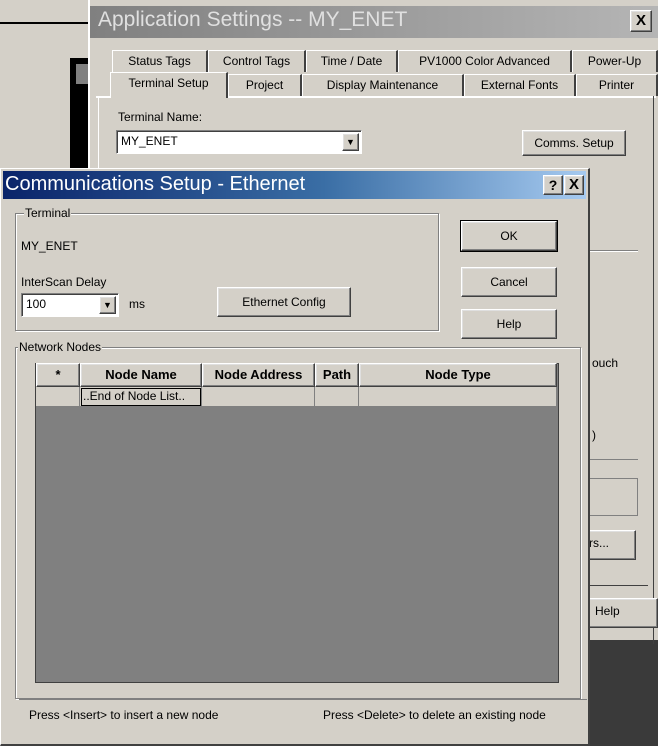 The height and width of the screenshot is (746, 658). What do you see at coordinates (253, 19) in the screenshot?
I see `app-settings-title: Application Settings -- MY_ENET` at bounding box center [253, 19].